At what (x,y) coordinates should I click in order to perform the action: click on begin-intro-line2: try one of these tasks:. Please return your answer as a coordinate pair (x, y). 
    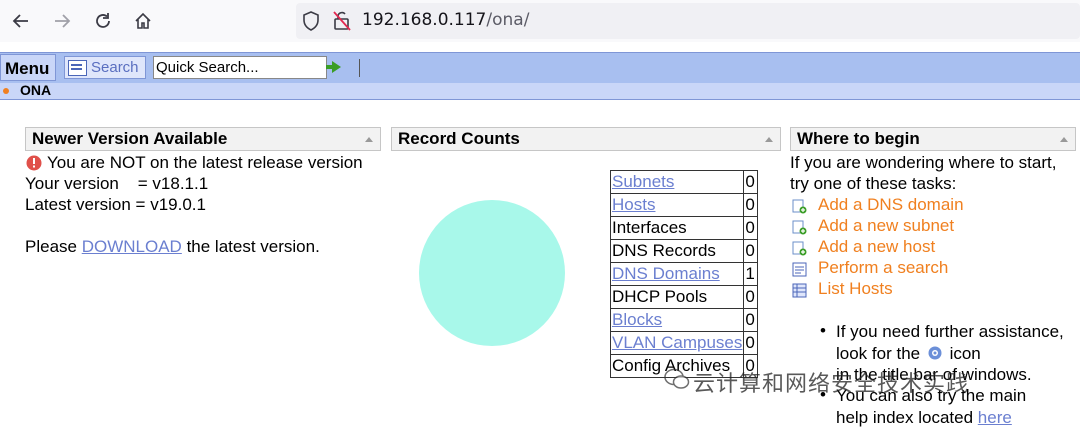
    Looking at the image, I should click on (873, 183).